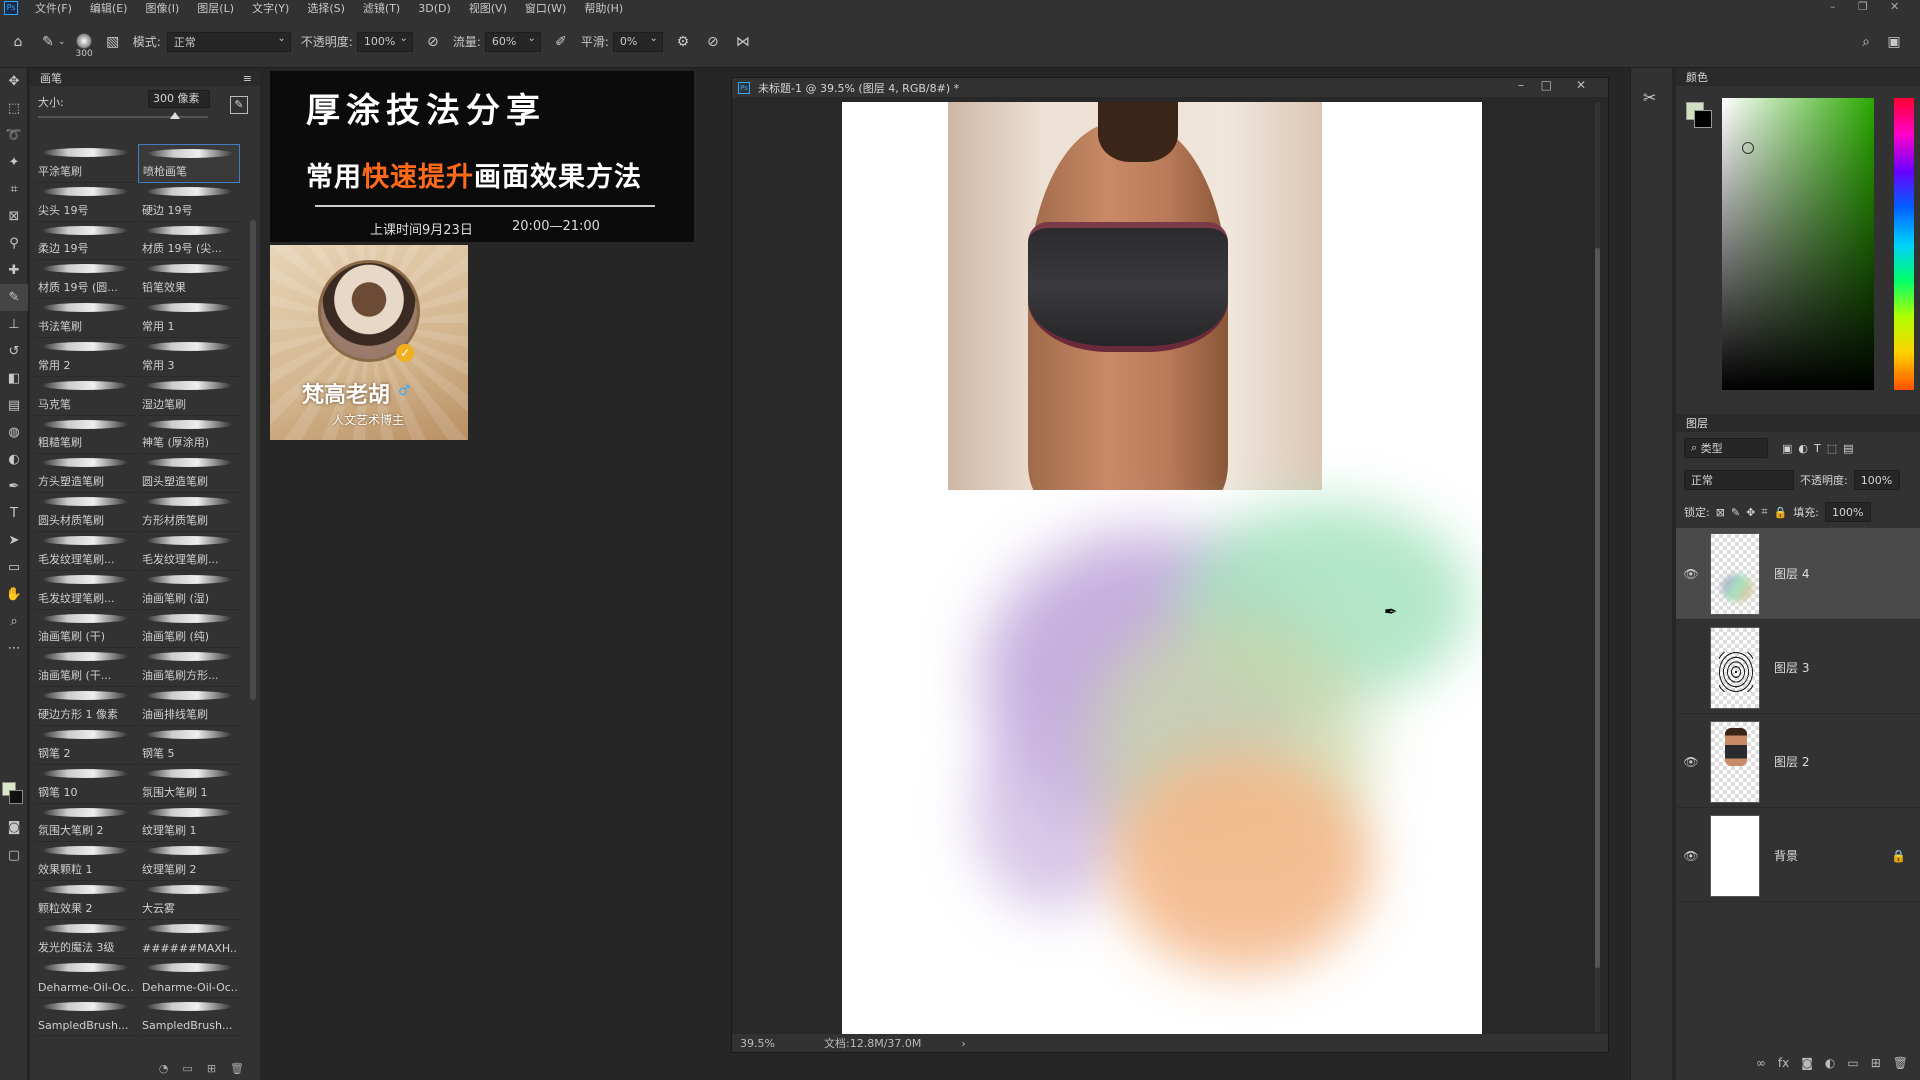 This screenshot has height=1080, width=1920. I want to click on lock-transparent-icon: ⊠, so click(1720, 512).